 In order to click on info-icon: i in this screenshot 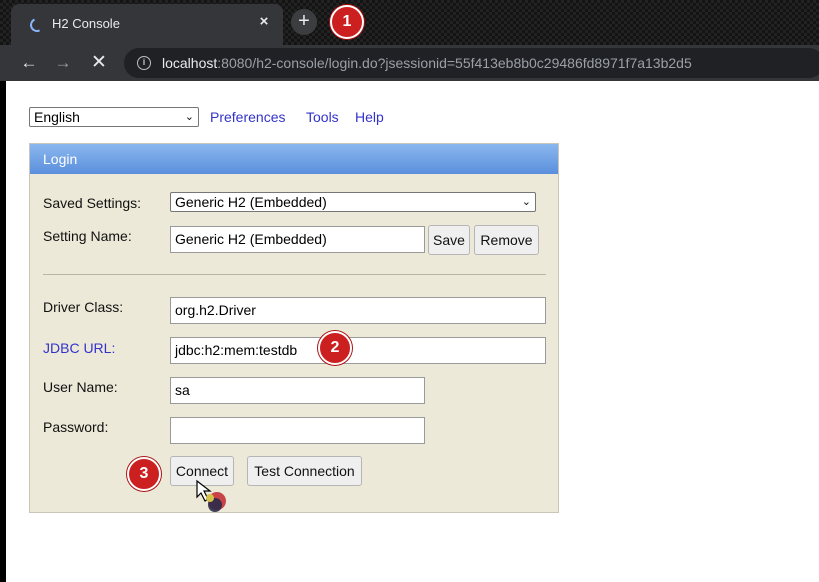, I will do `click(144, 63)`.